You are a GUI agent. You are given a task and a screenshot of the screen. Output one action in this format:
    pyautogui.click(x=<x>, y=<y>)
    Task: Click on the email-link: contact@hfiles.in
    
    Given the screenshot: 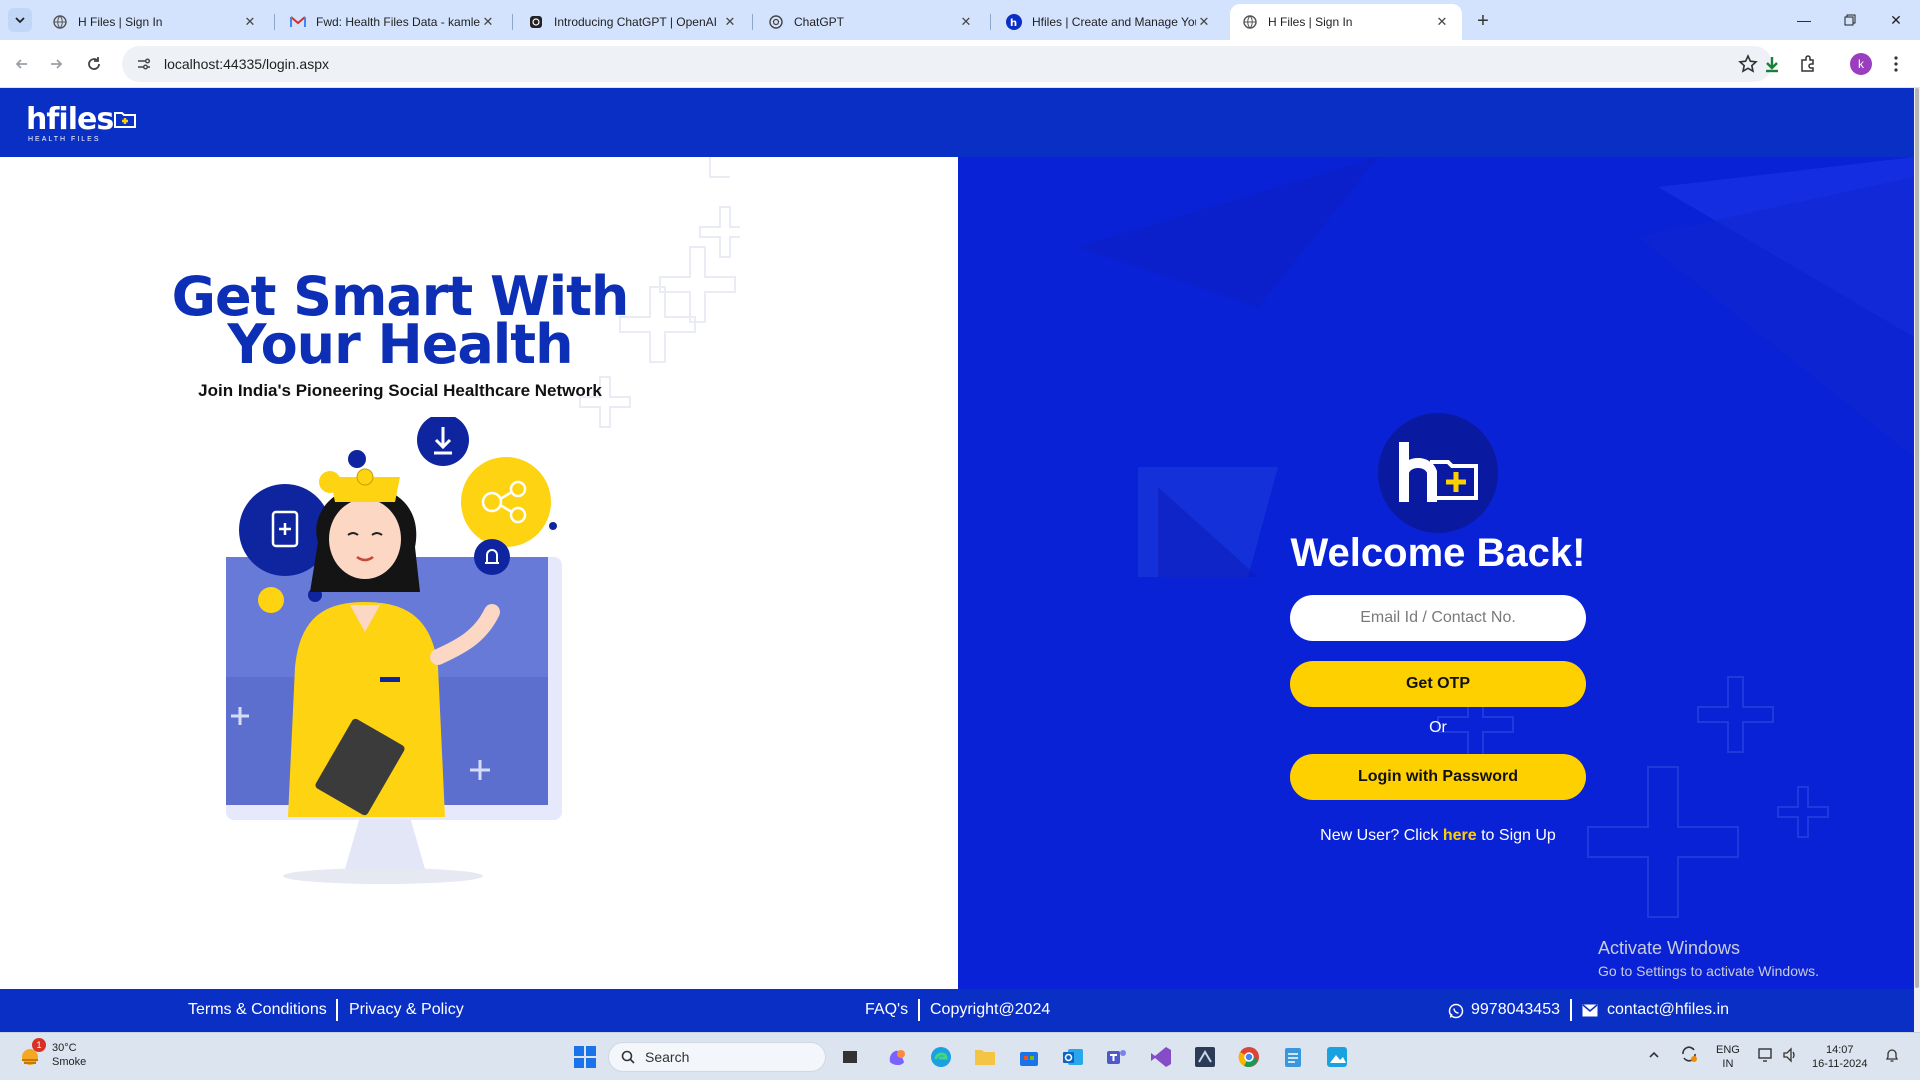 What is the action you would take?
    pyautogui.click(x=1668, y=1010)
    